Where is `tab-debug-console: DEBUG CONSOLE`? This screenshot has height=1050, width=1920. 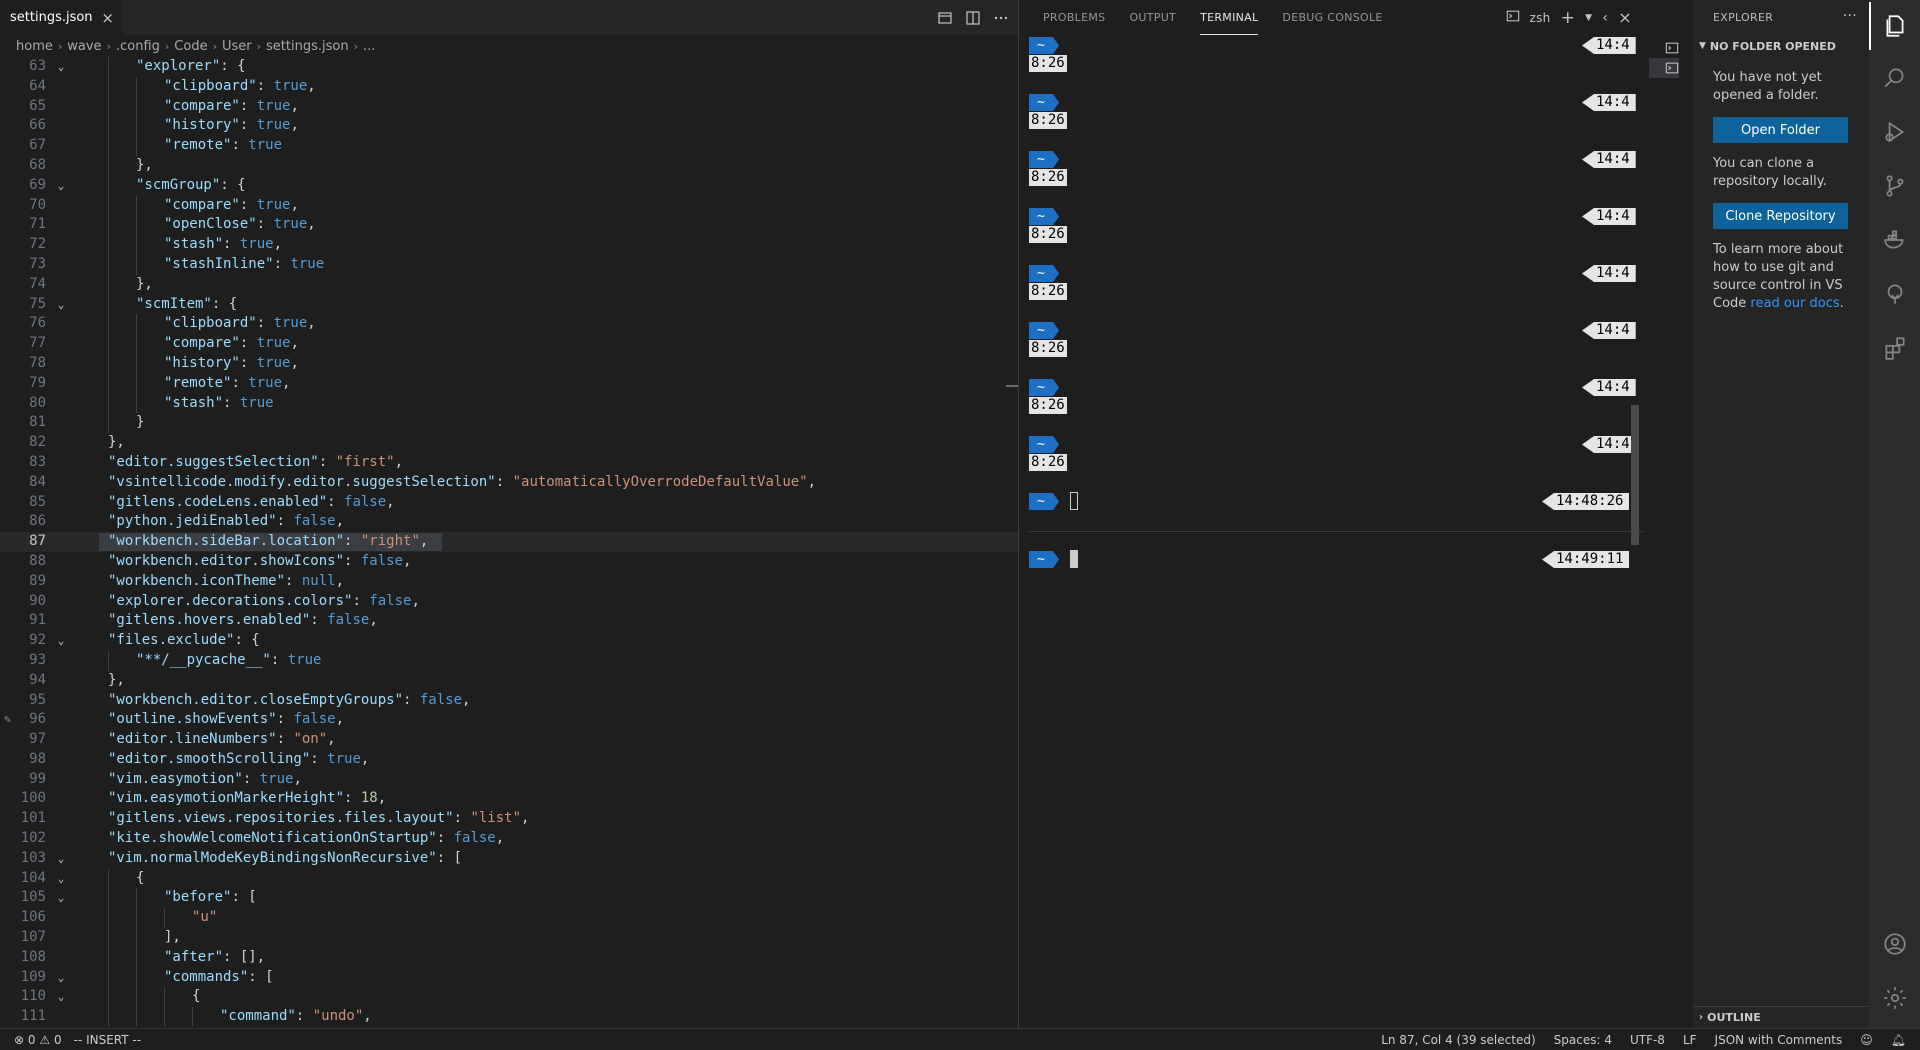 tab-debug-console: DEBUG CONSOLE is located at coordinates (1332, 17).